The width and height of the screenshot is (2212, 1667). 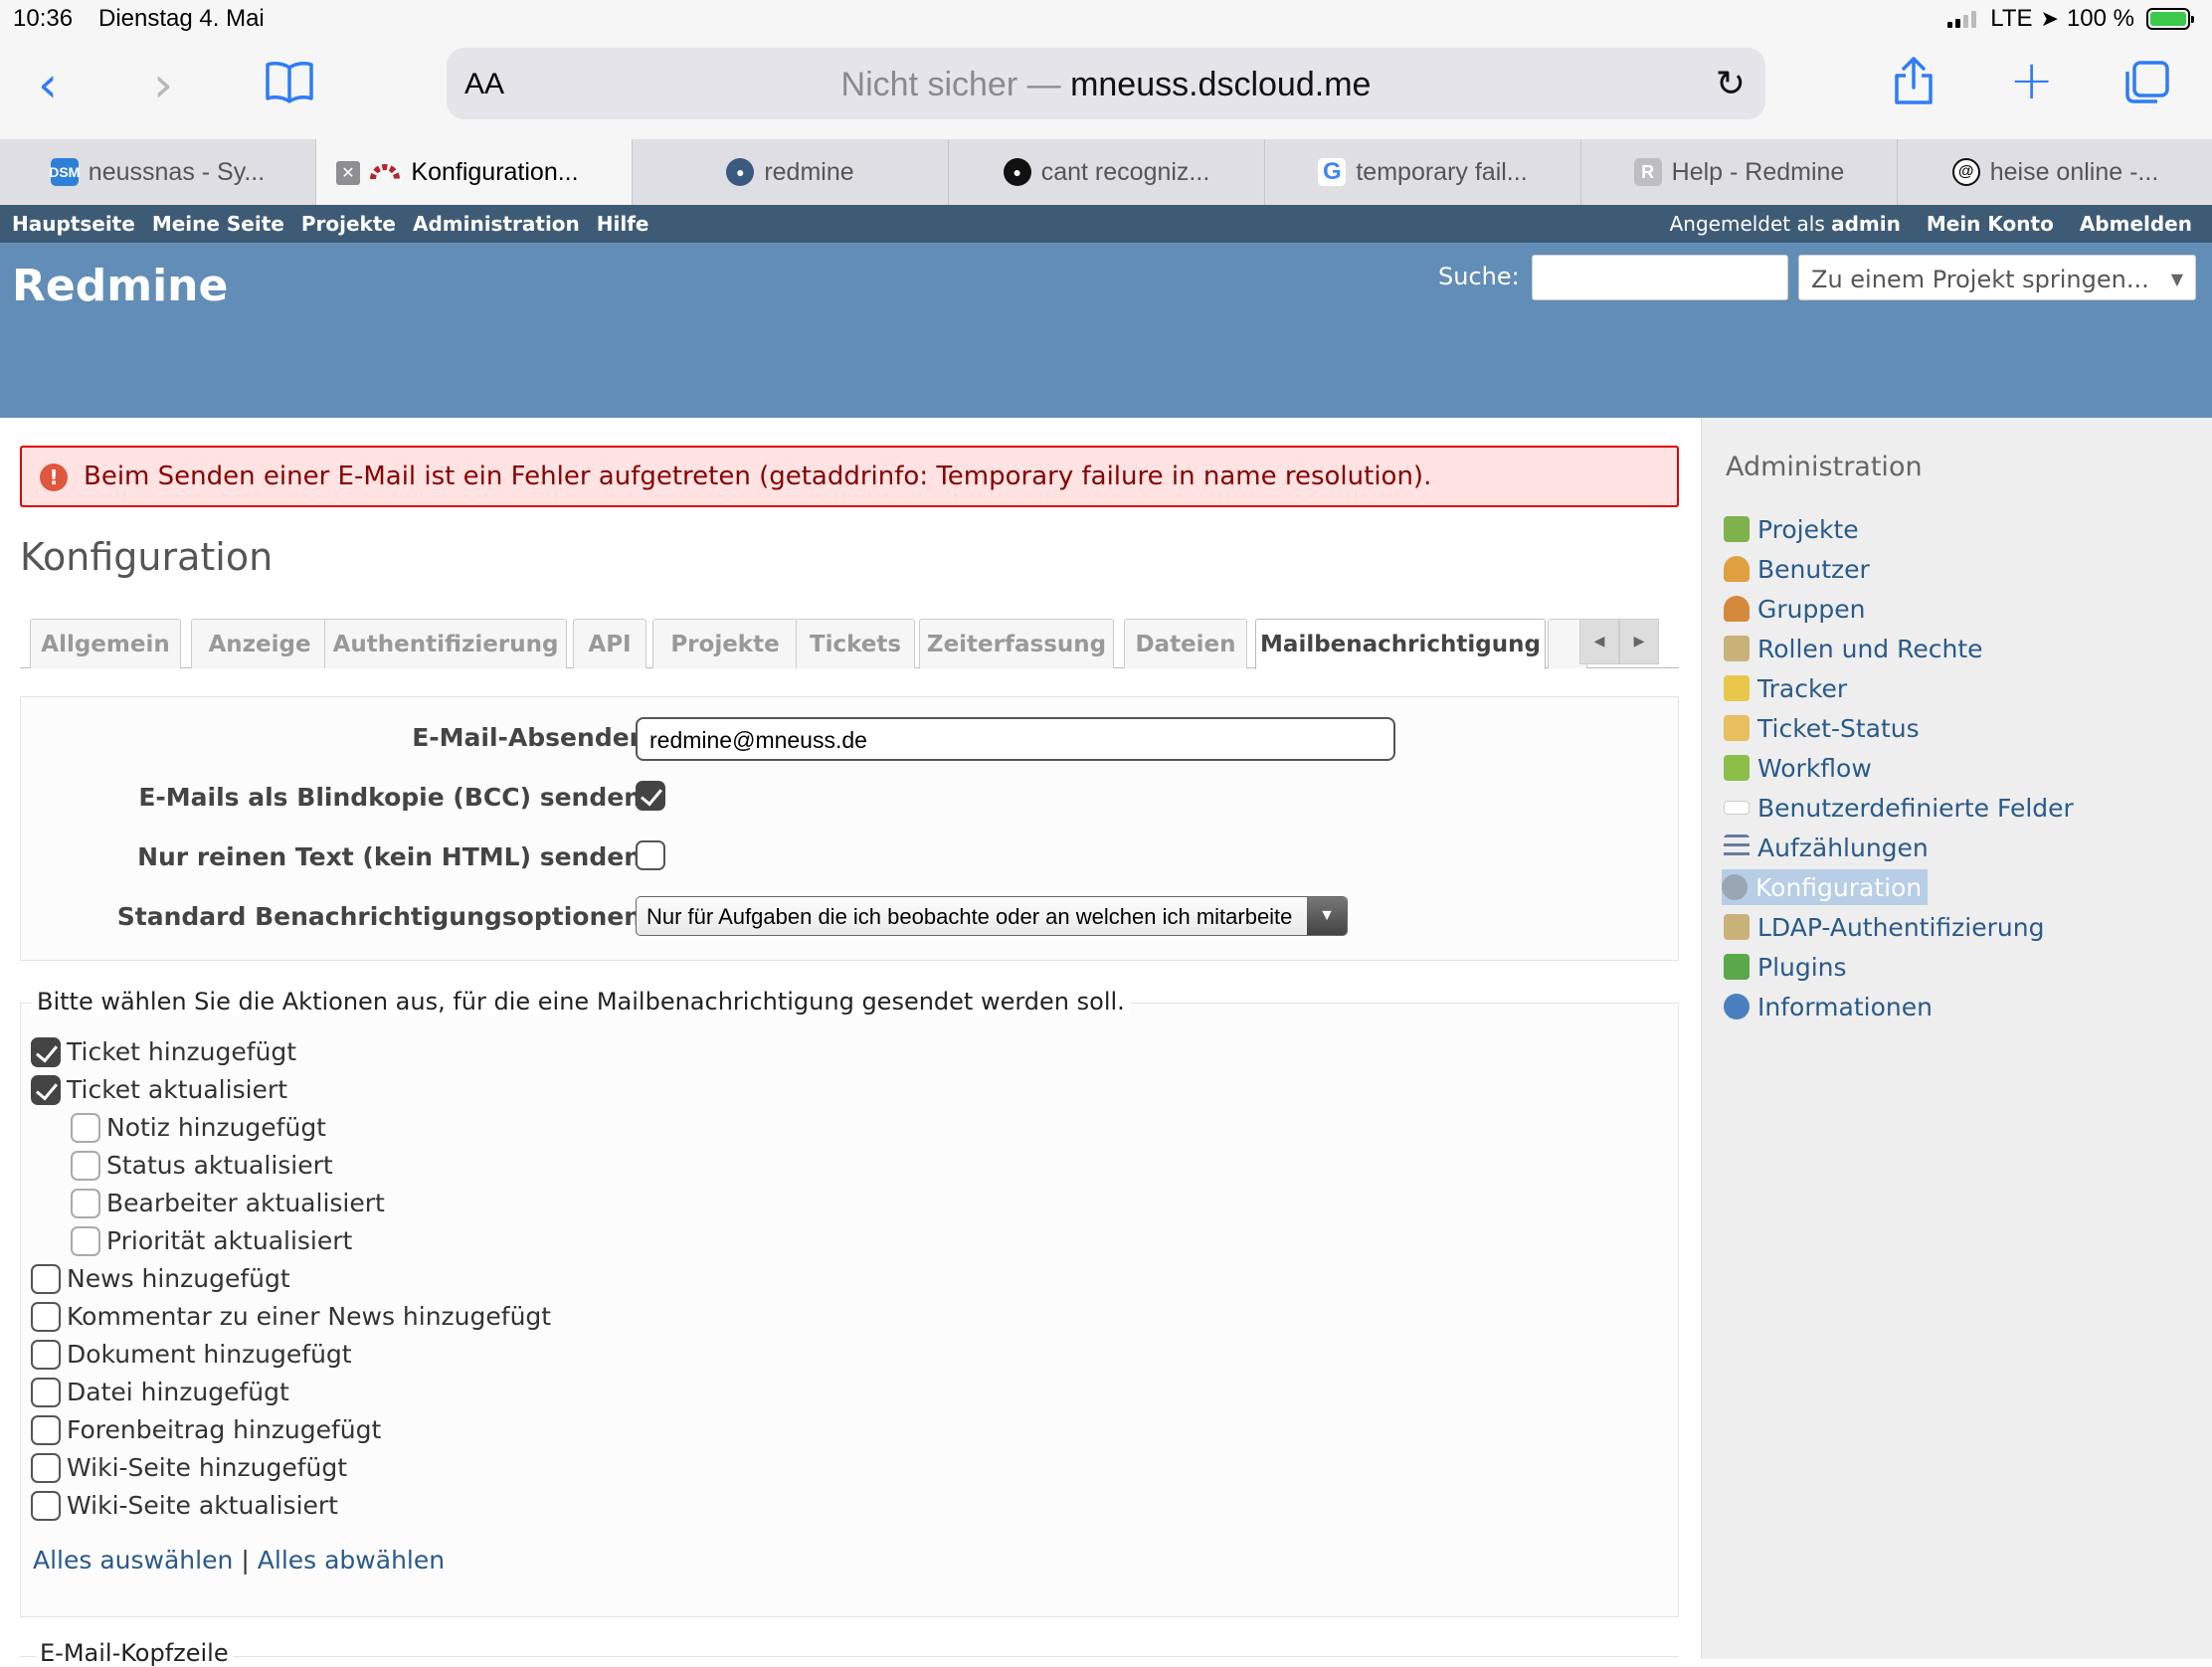 I want to click on deselect-all-link: Alles abwählen, so click(x=351, y=1560).